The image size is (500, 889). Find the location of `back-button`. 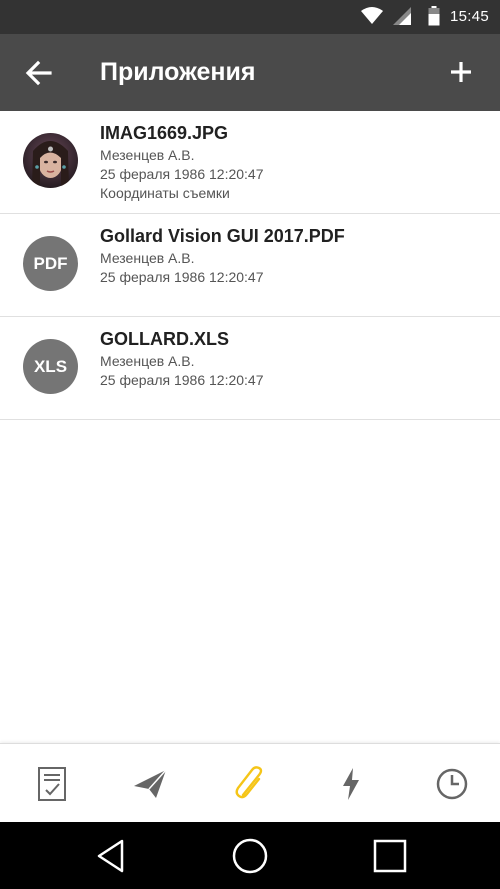

back-button is located at coordinates (39, 73).